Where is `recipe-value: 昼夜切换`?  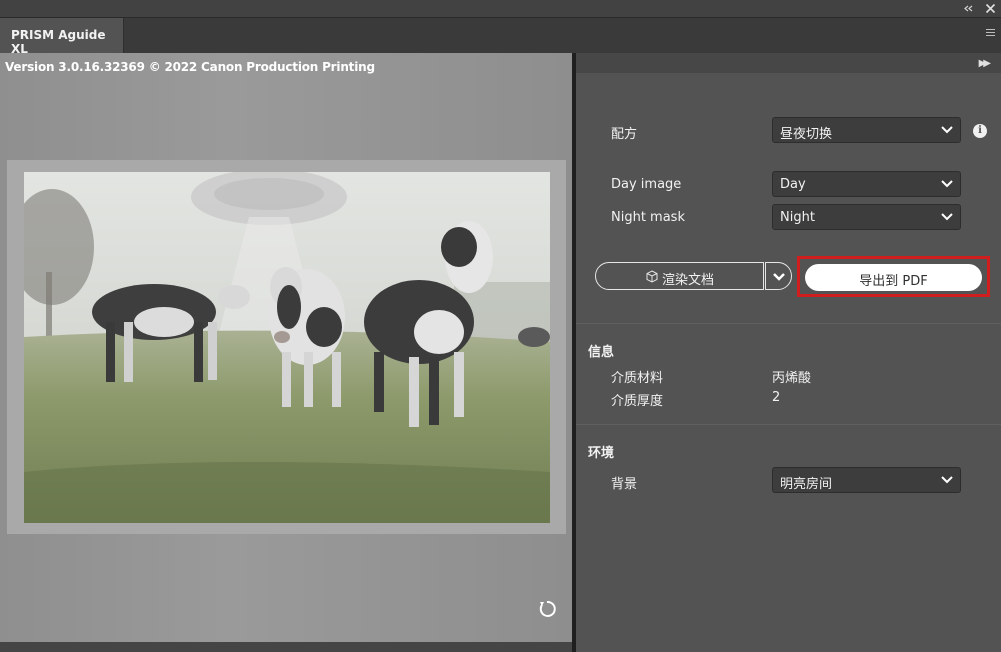 recipe-value: 昼夜切换 is located at coordinates (806, 134).